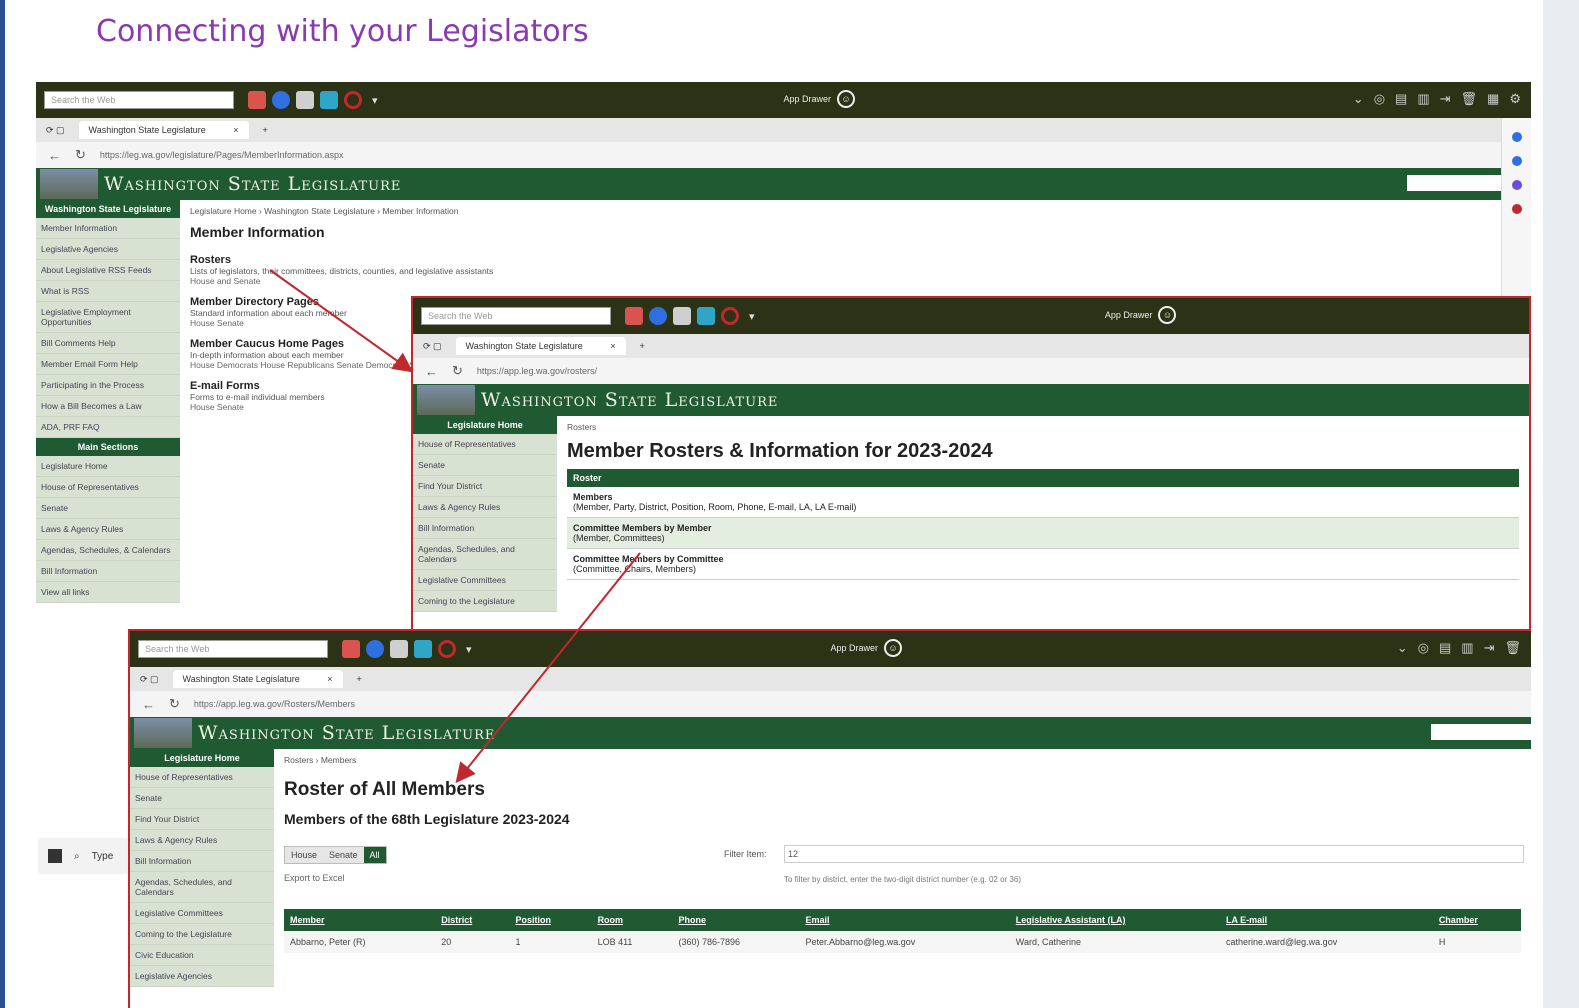 The image size is (1579, 1008). What do you see at coordinates (274, 704) in the screenshot?
I see `url-field: https://app.leg.wa.gov/Rosters/Members` at bounding box center [274, 704].